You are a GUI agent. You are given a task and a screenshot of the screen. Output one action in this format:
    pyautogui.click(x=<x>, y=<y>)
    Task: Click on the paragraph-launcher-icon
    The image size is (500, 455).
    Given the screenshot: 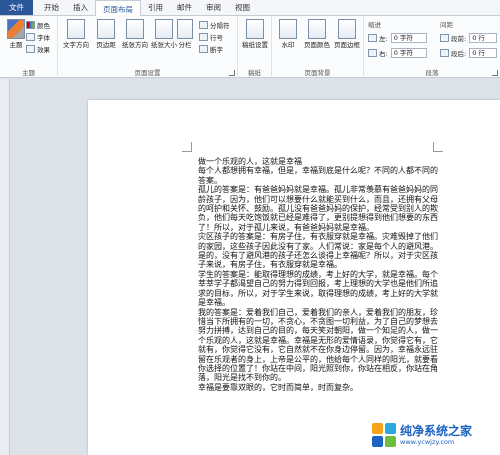 What is the action you would take?
    pyautogui.click(x=495, y=73)
    